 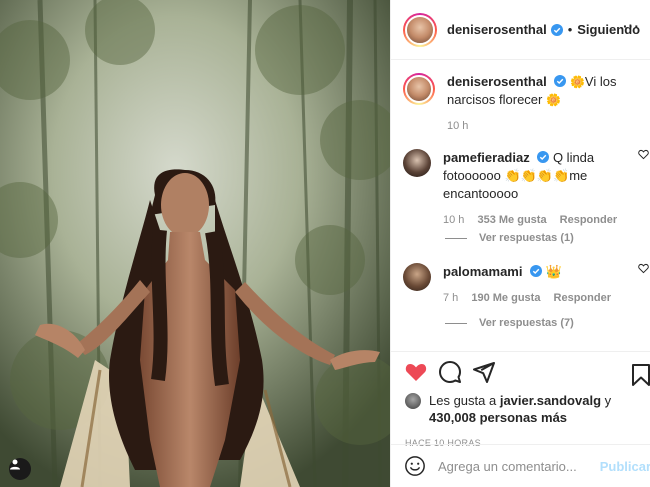 I want to click on post-header: deniserosenthal • Siguiendo, so click(x=520, y=30).